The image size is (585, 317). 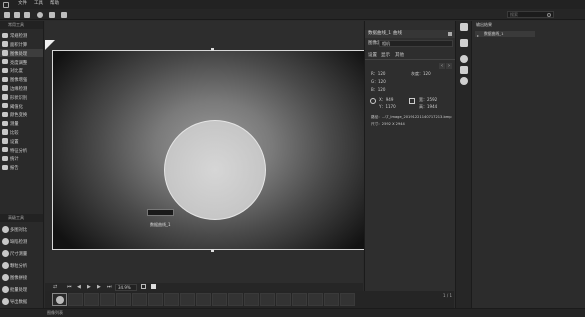 What do you see at coordinates (160, 218) in the screenshot?
I see `roi-label: 数据曲线_1` at bounding box center [160, 218].